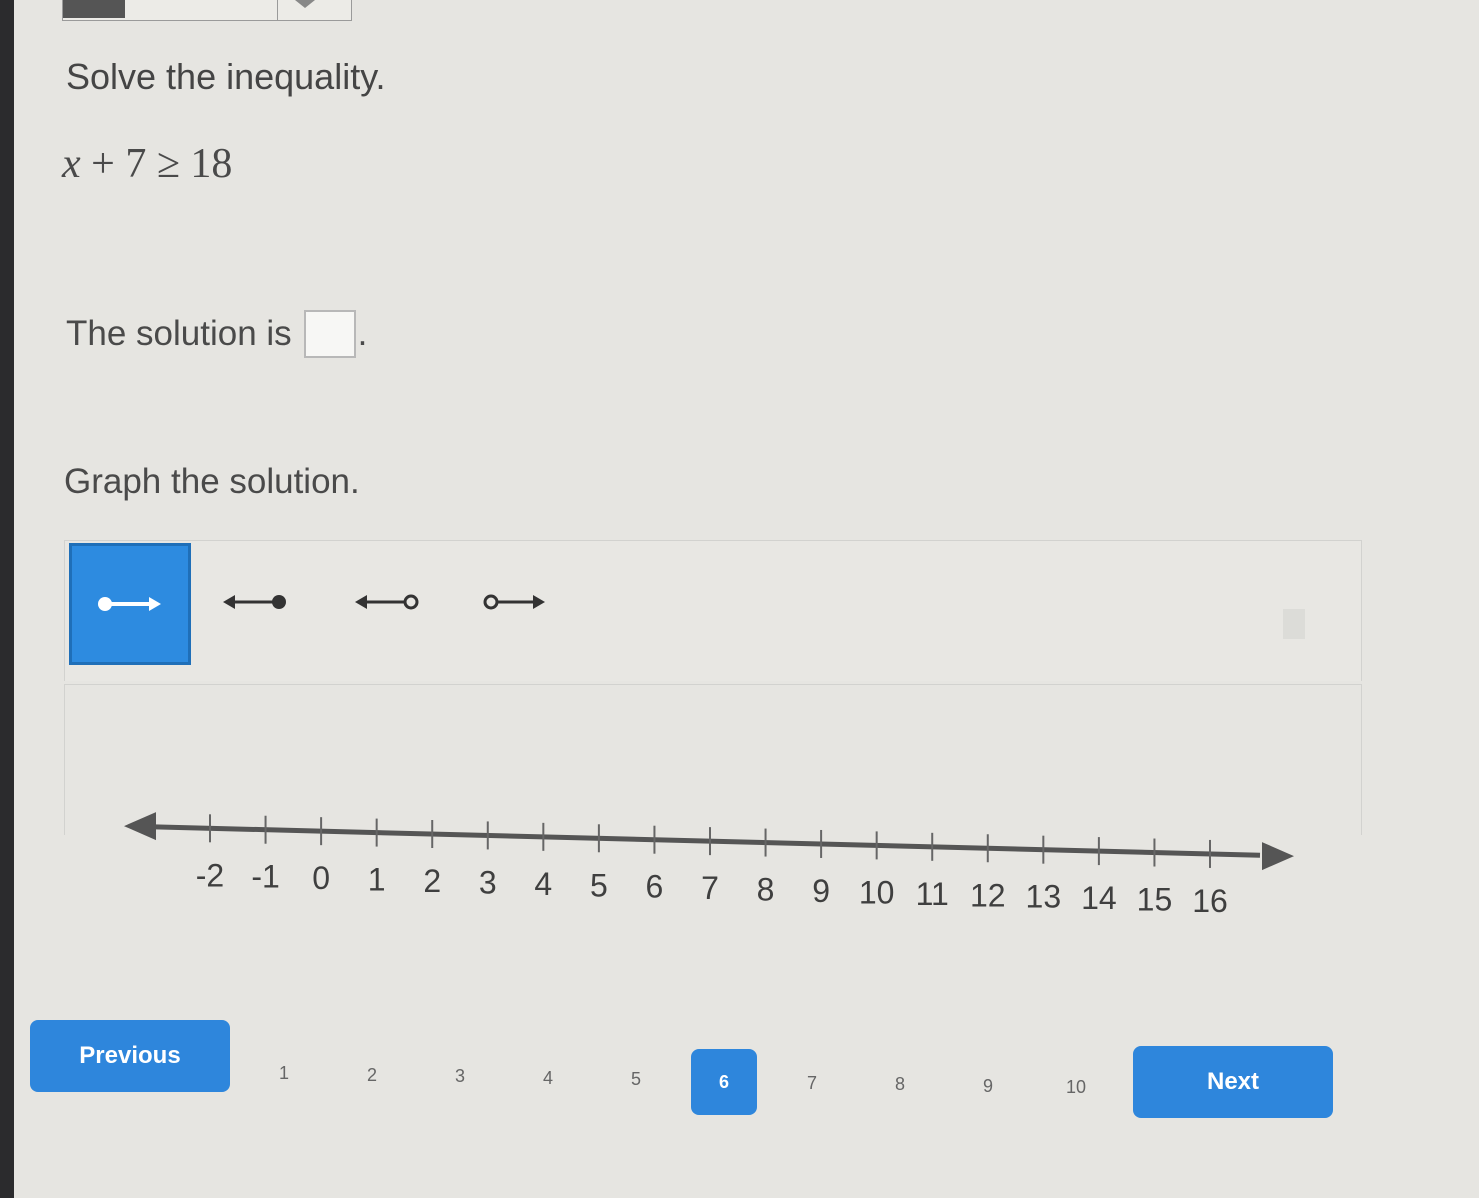 This screenshot has width=1479, height=1198. I want to click on top-toolbar-fragment, so click(207, 10).